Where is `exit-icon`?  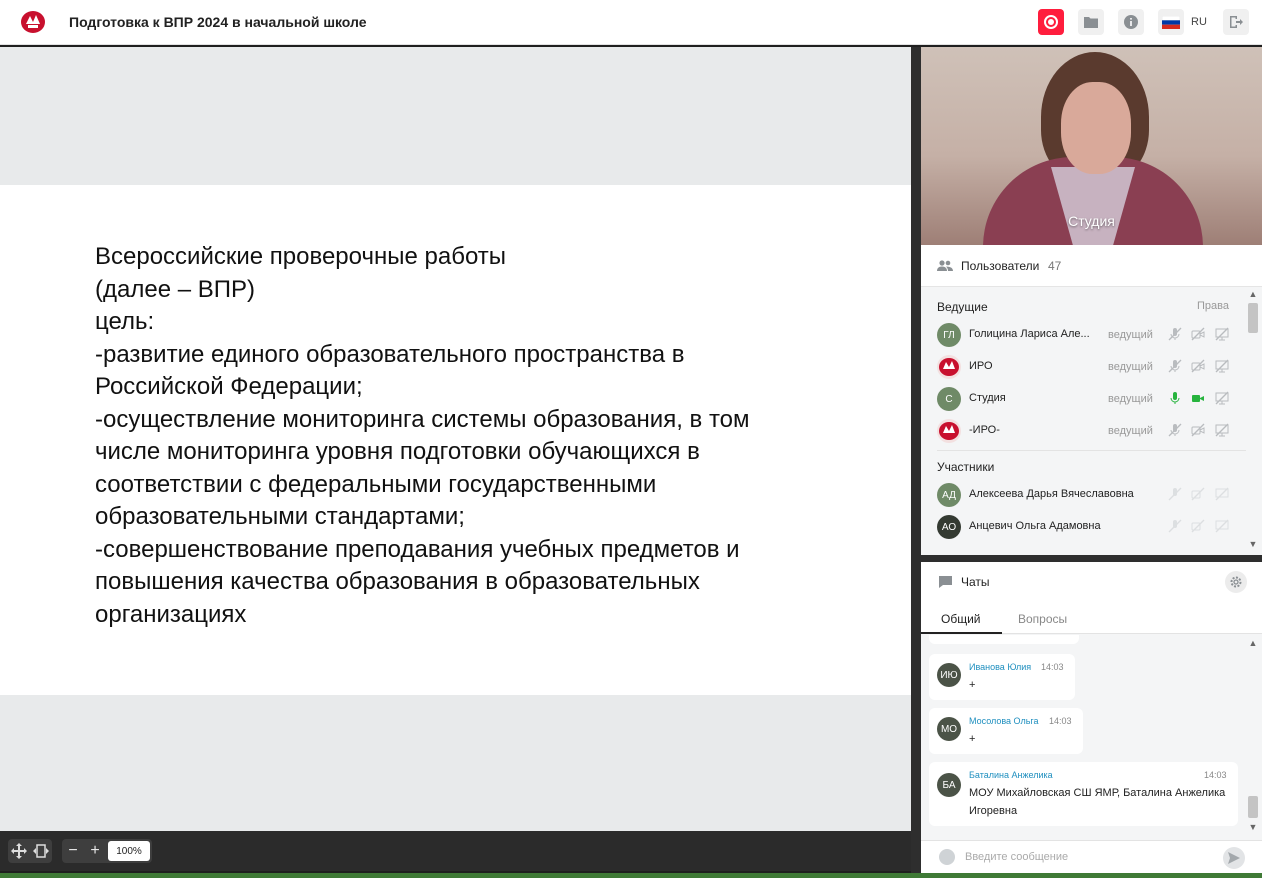
exit-icon is located at coordinates (1236, 22).